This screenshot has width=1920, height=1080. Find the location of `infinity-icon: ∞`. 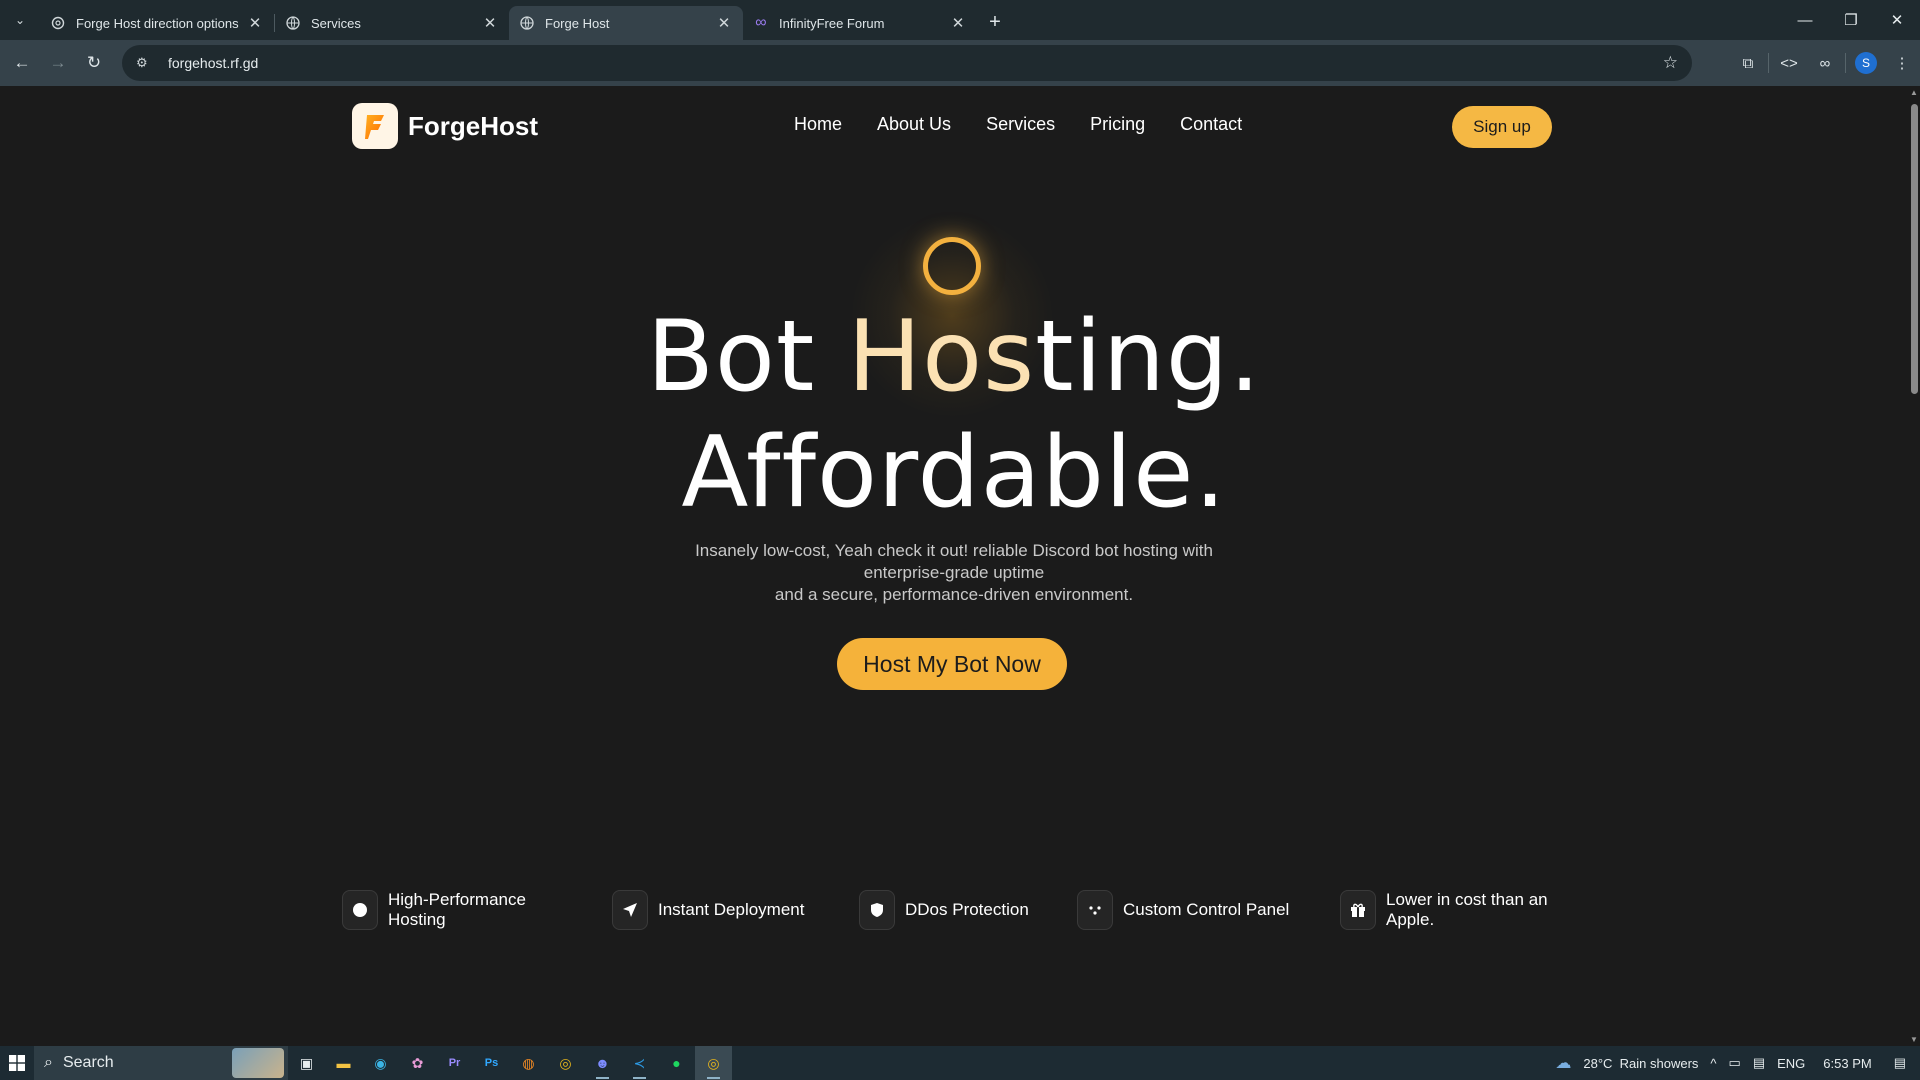

infinity-icon: ∞ is located at coordinates (761, 22).